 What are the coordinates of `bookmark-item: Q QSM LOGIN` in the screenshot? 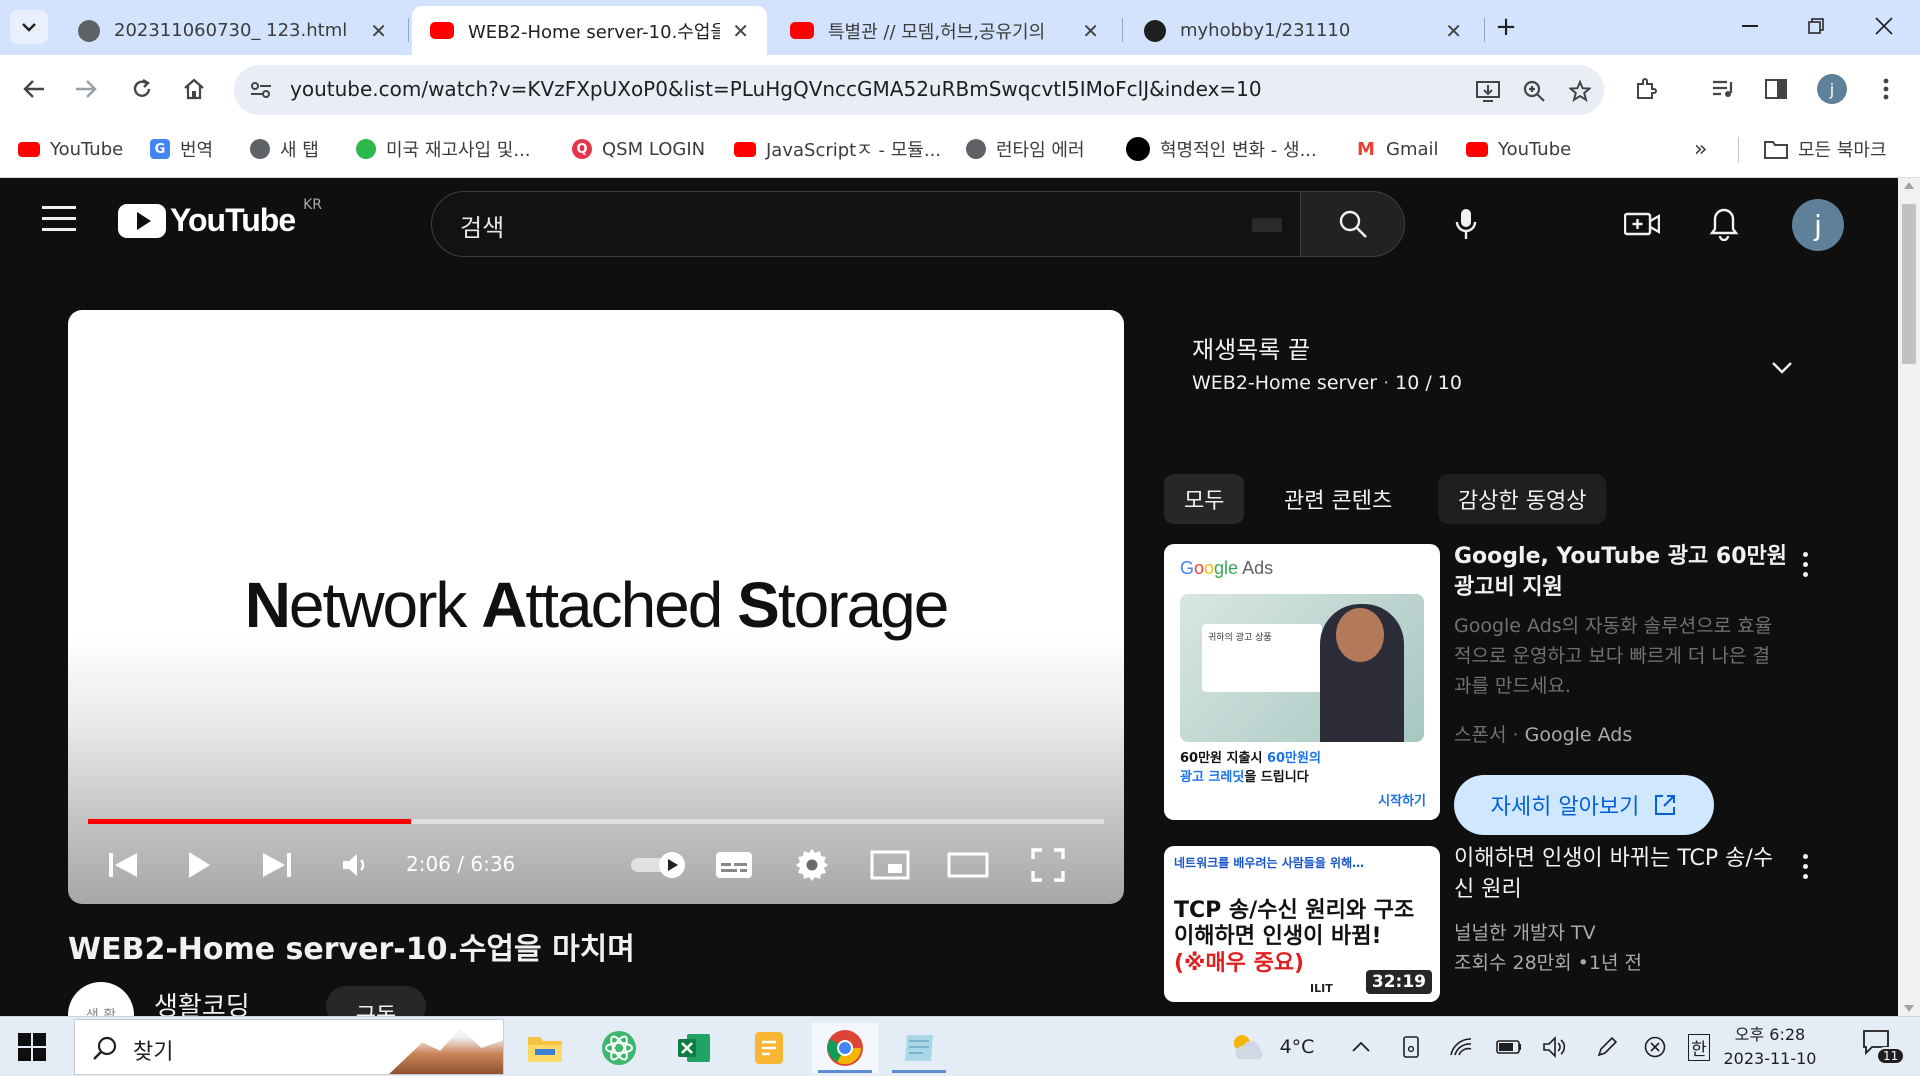 It's located at (638, 149).